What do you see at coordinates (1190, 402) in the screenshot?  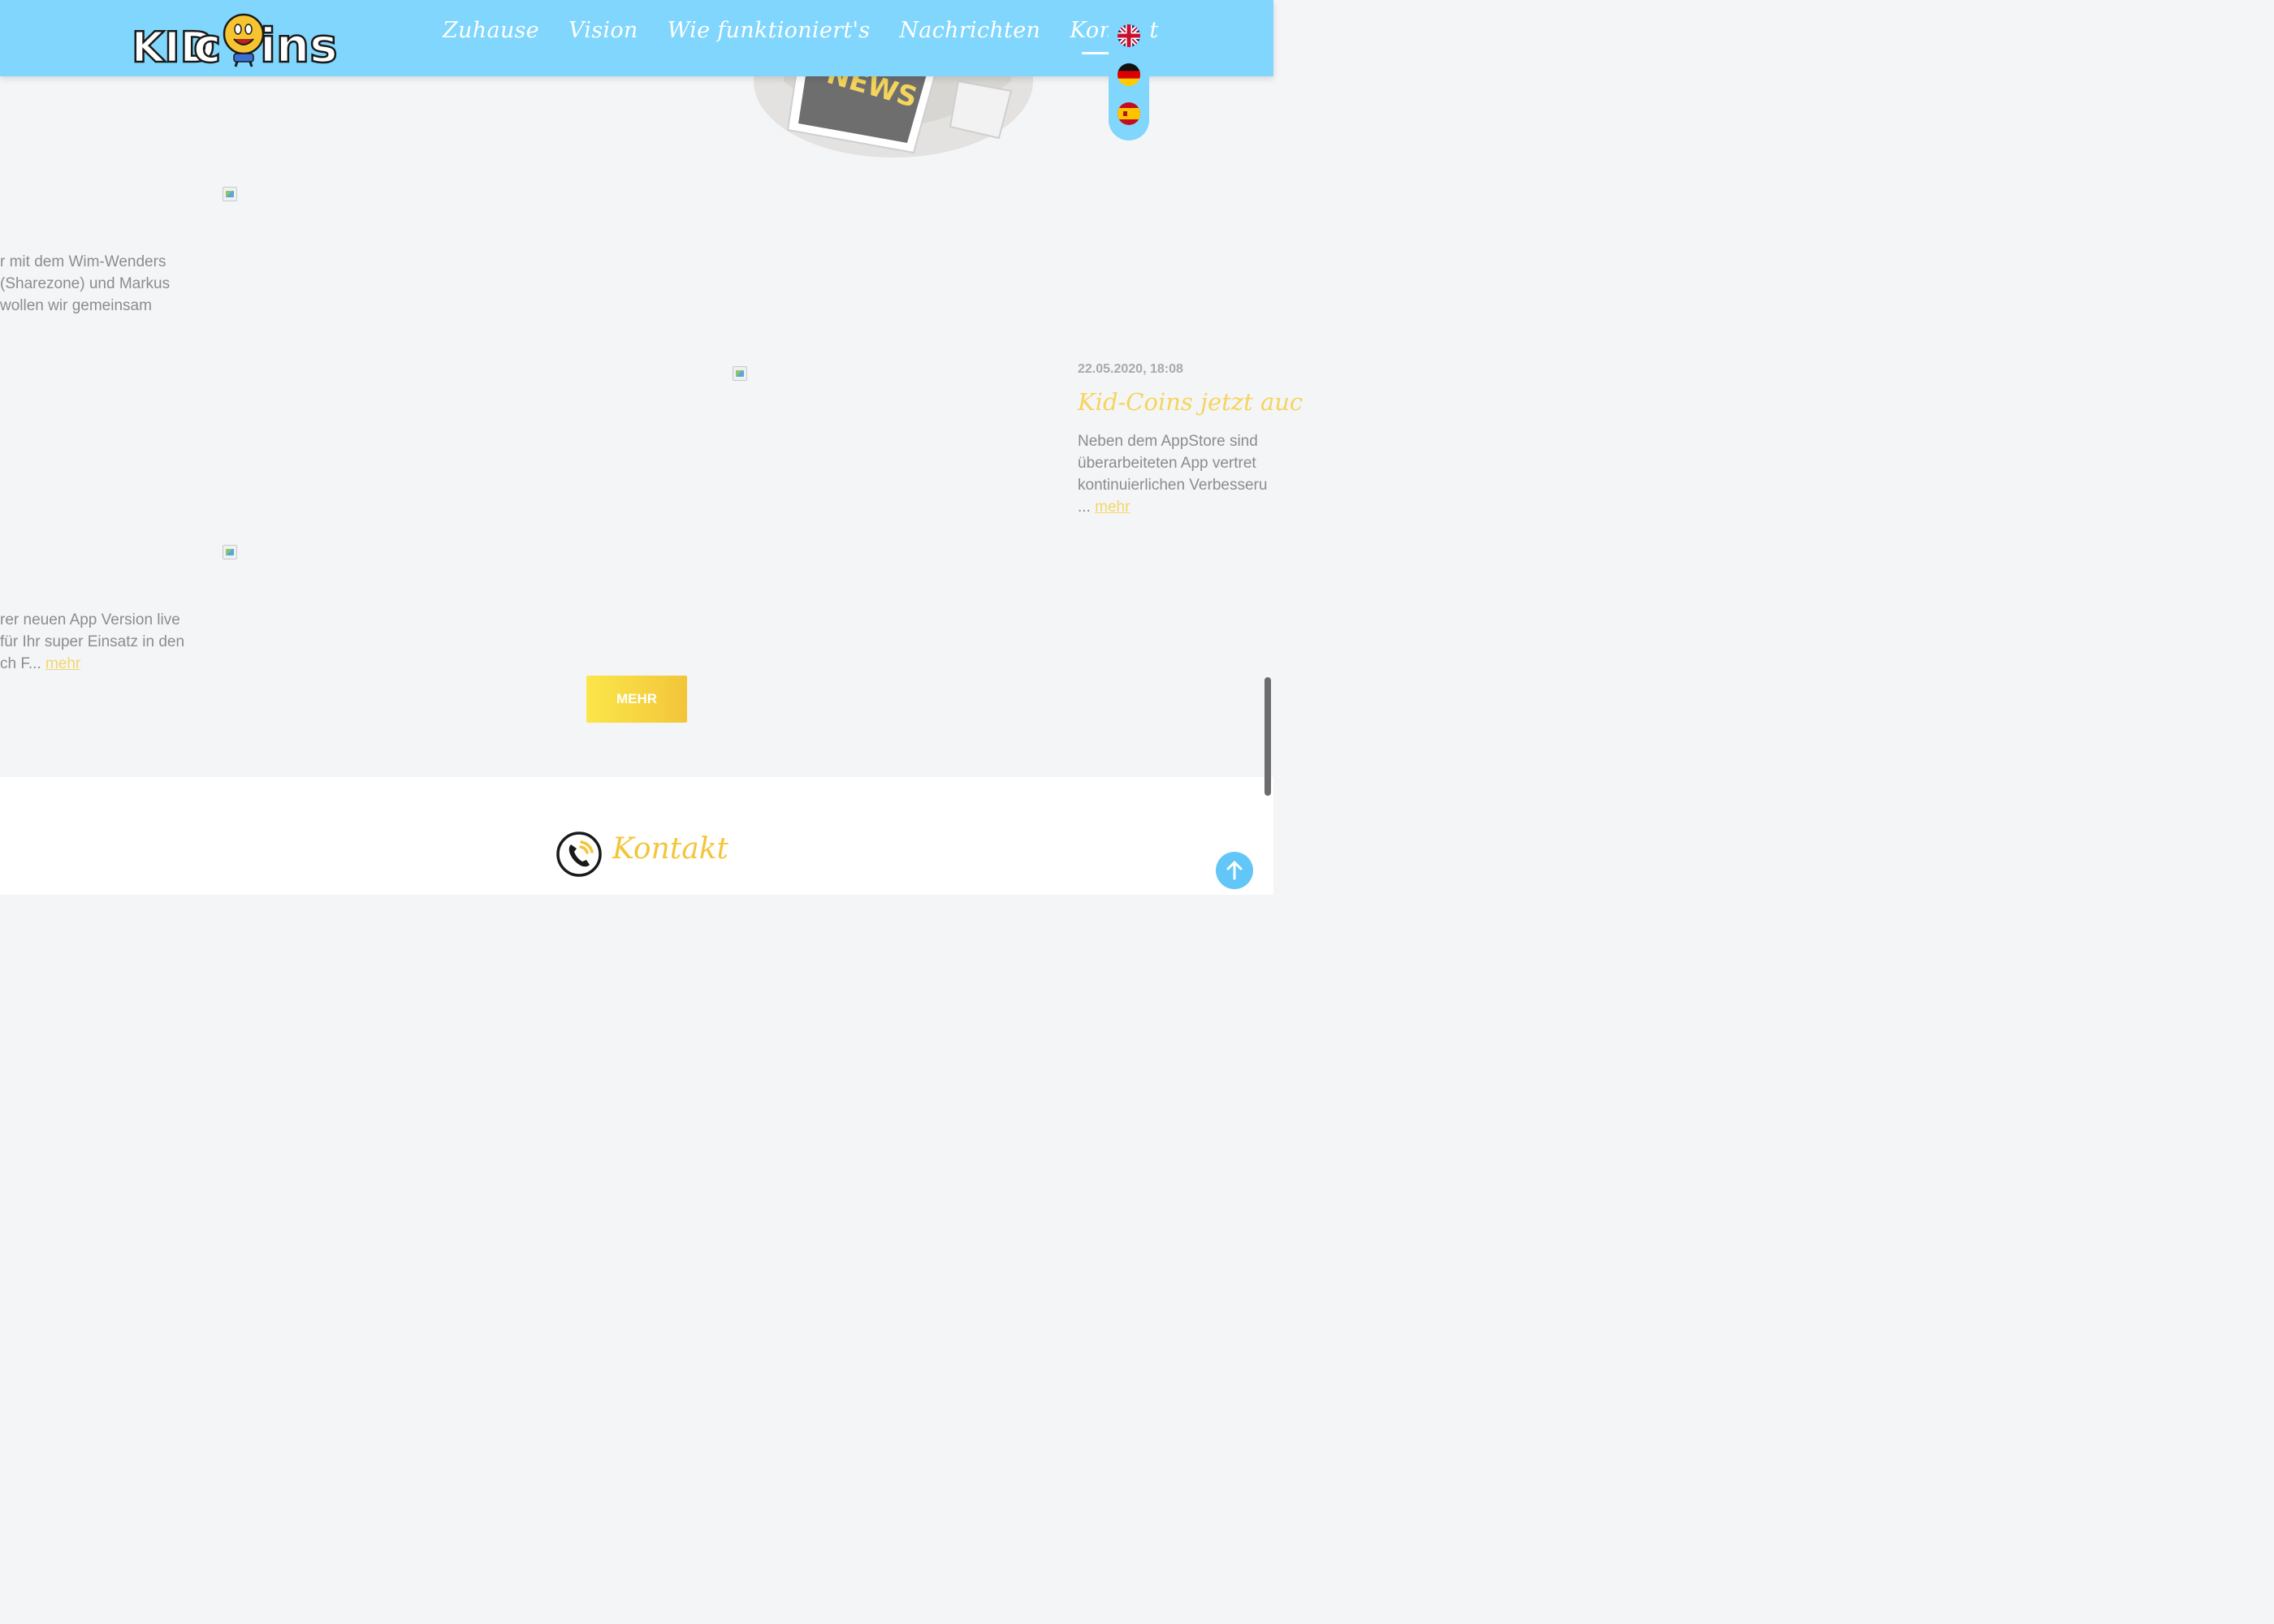 I see `article-title: Kid-Coins jetzt auc` at bounding box center [1190, 402].